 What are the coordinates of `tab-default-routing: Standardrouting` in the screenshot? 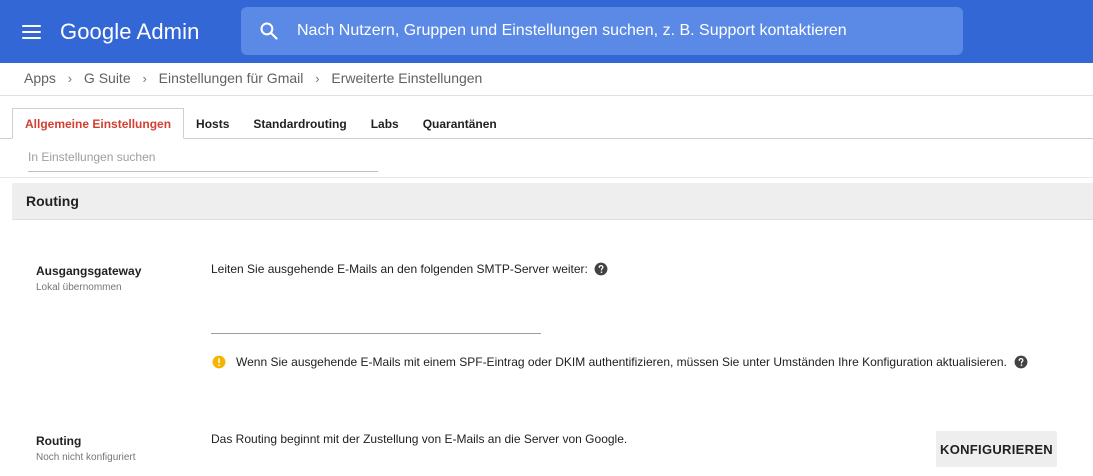 It's located at (299, 123).